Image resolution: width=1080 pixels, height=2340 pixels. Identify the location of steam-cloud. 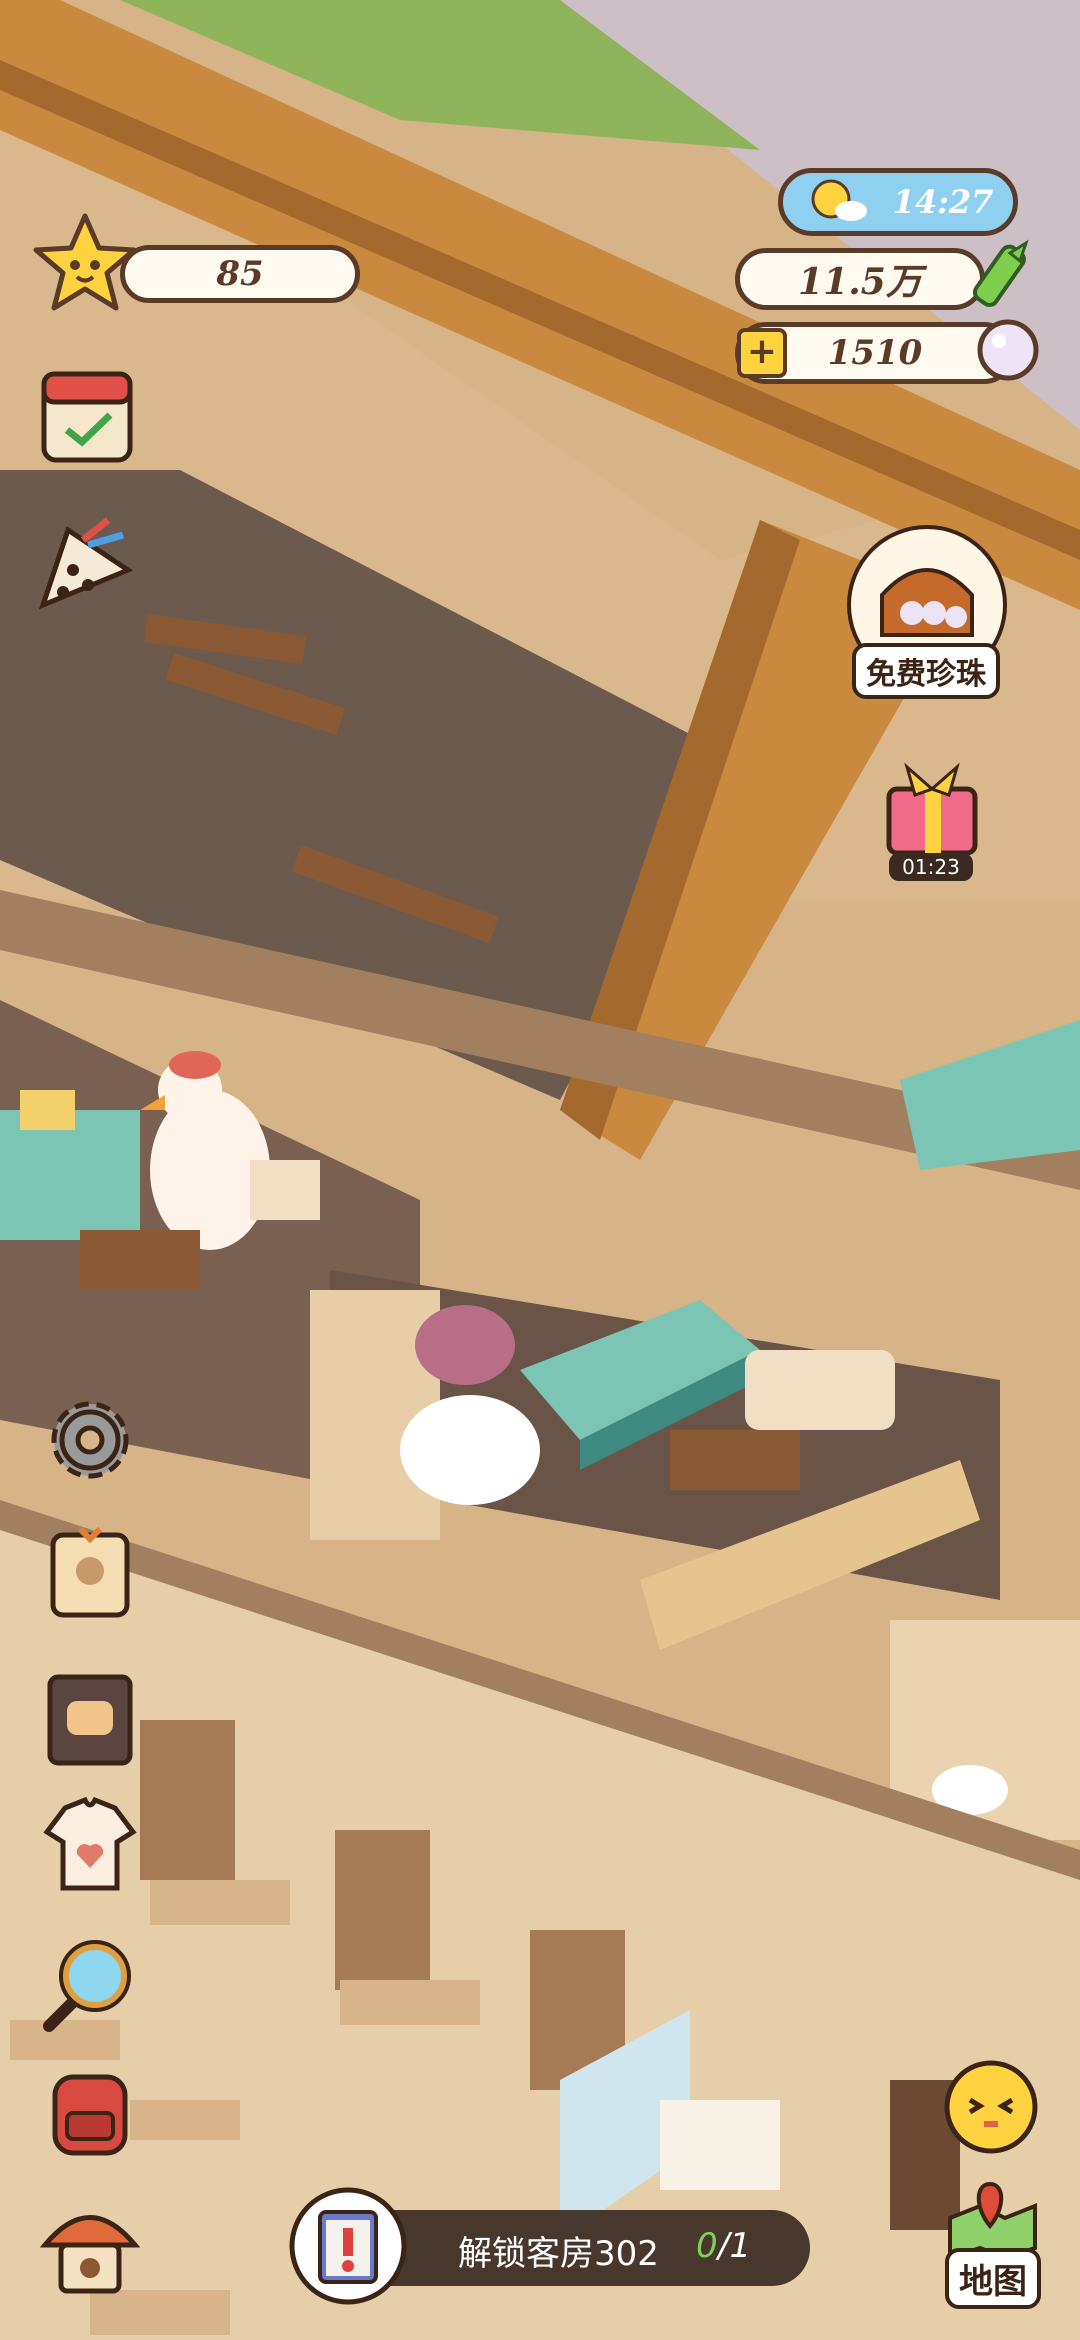
(470, 1450).